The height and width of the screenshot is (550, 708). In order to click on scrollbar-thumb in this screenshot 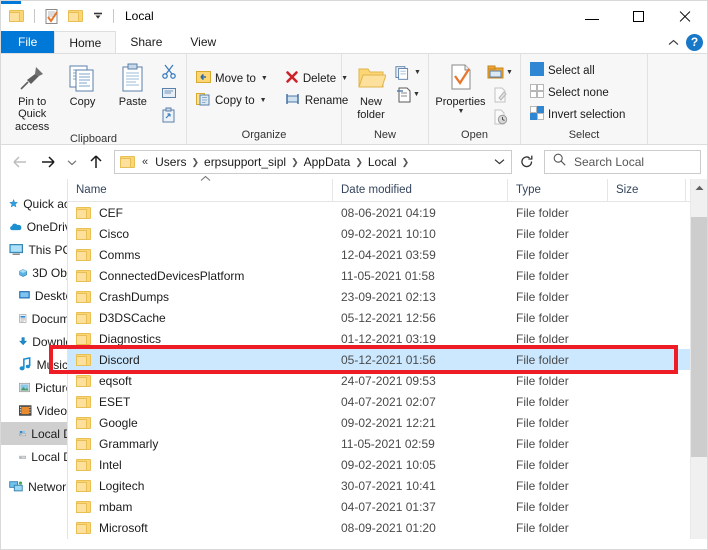, I will do `click(699, 337)`.